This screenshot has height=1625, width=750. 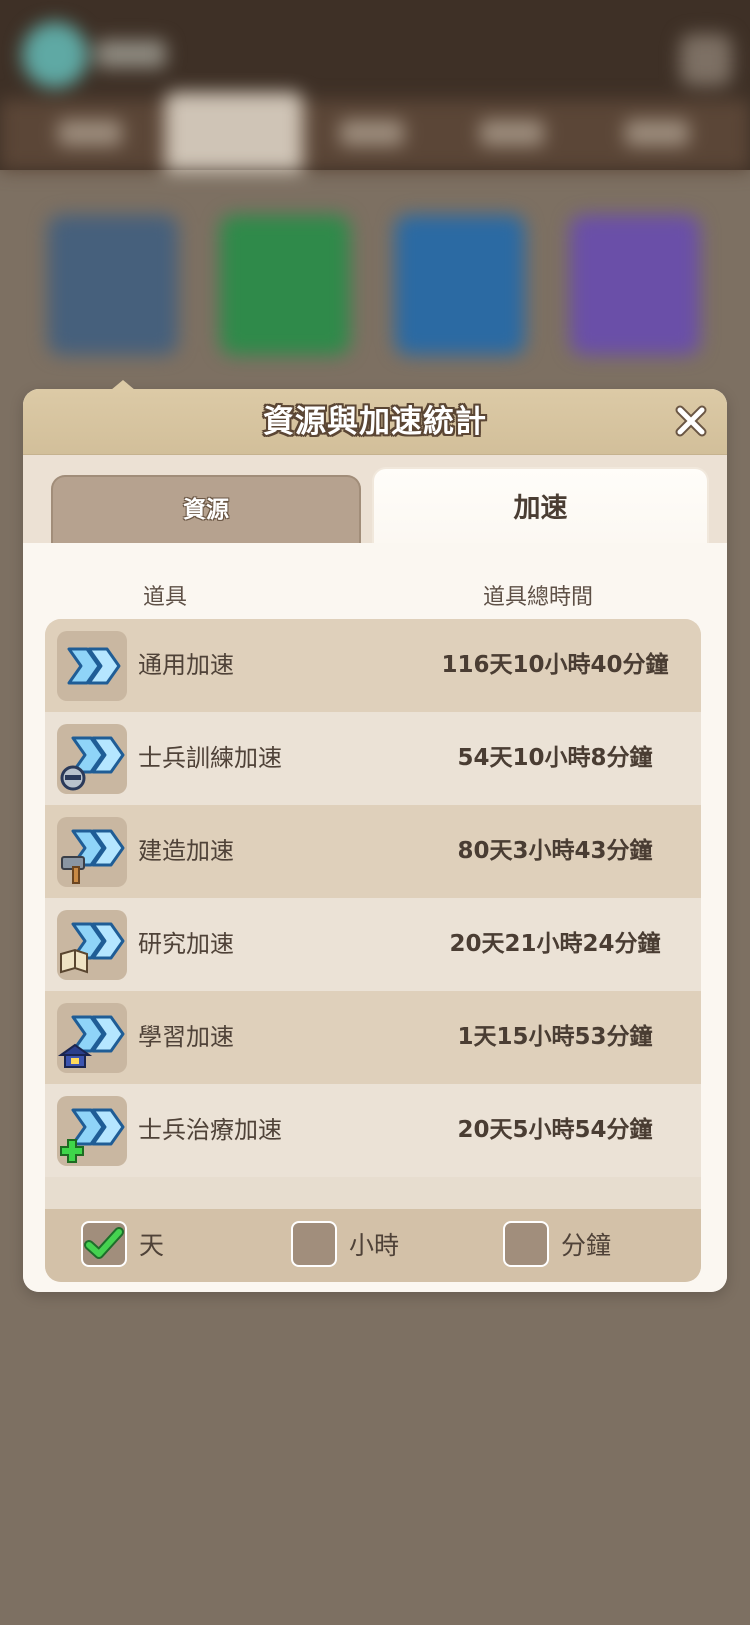 I want to click on close-icon, so click(x=691, y=421).